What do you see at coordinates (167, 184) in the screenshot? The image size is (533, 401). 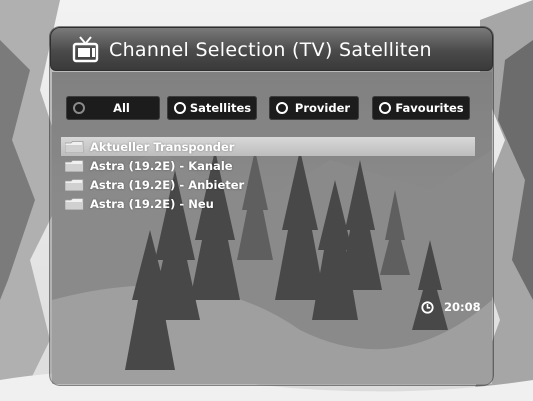 I see `list-item-label: Astra (19.2E) - Anbieter` at bounding box center [167, 184].